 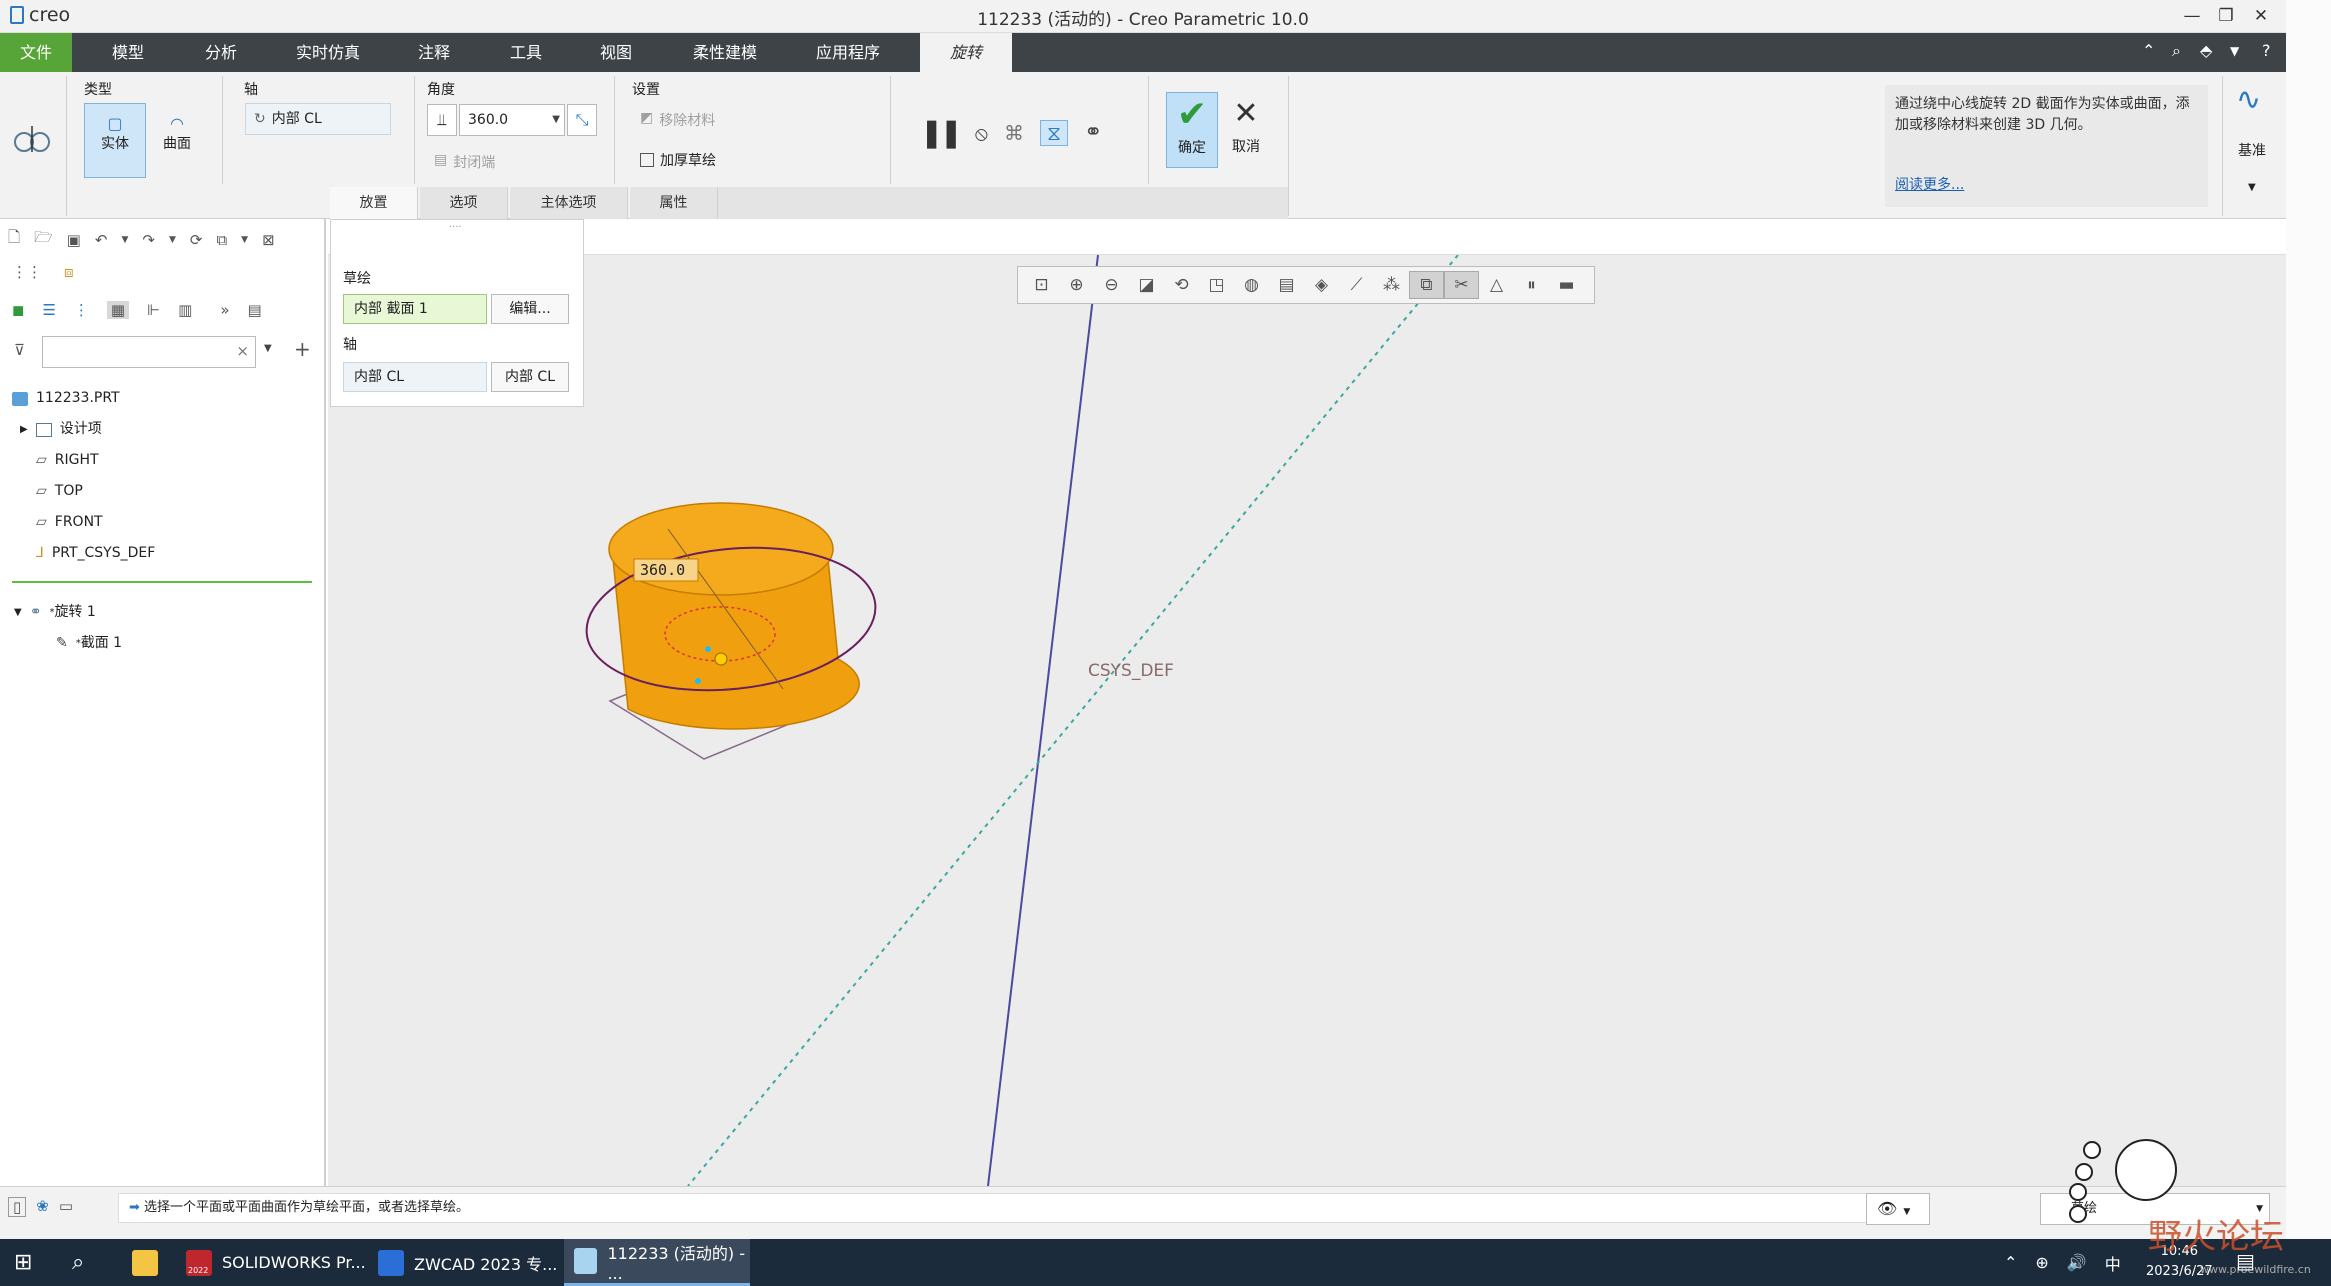 What do you see at coordinates (1111, 285) in the screenshot?
I see `zoom-out-icon: ⊖` at bounding box center [1111, 285].